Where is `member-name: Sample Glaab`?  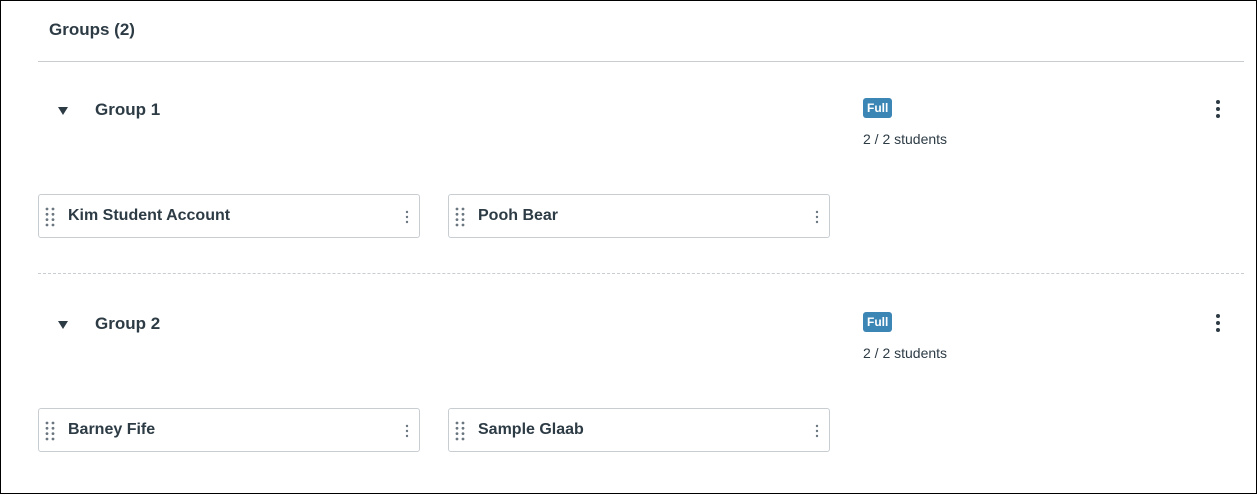 member-name: Sample Glaab is located at coordinates (531, 429).